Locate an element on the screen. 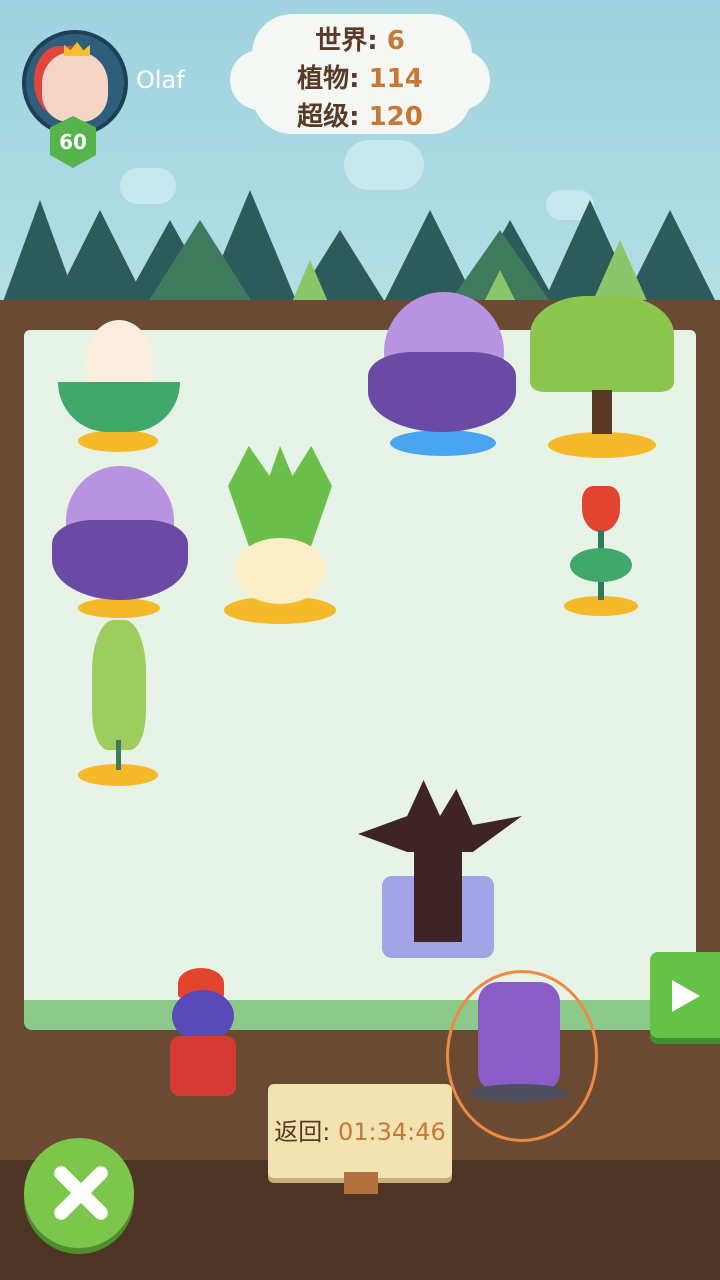 The image size is (720, 1280). annotation-circle is located at coordinates (522, 1056).